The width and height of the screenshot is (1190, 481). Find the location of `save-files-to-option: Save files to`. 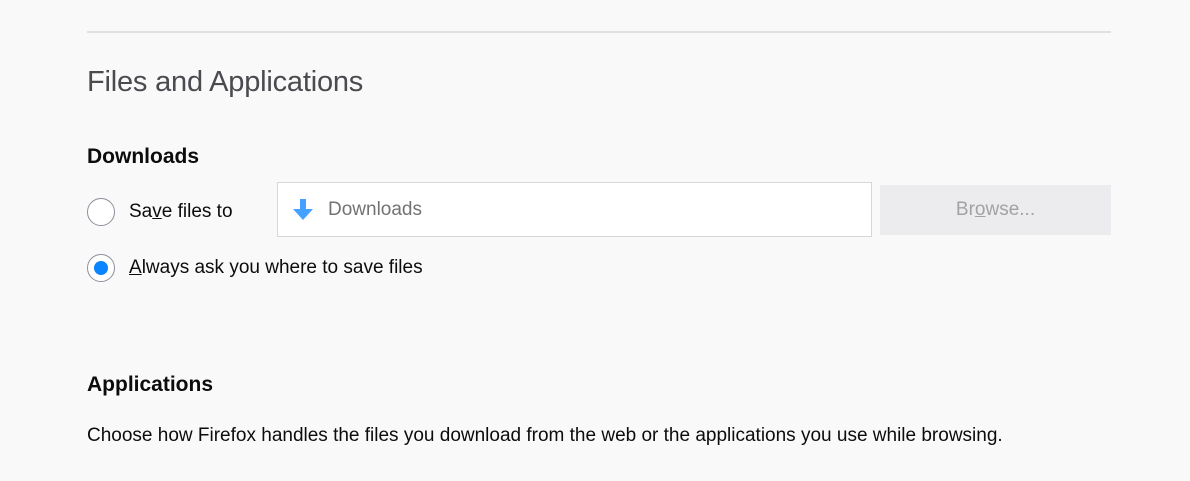

save-files-to-option: Save files to is located at coordinates (160, 212).